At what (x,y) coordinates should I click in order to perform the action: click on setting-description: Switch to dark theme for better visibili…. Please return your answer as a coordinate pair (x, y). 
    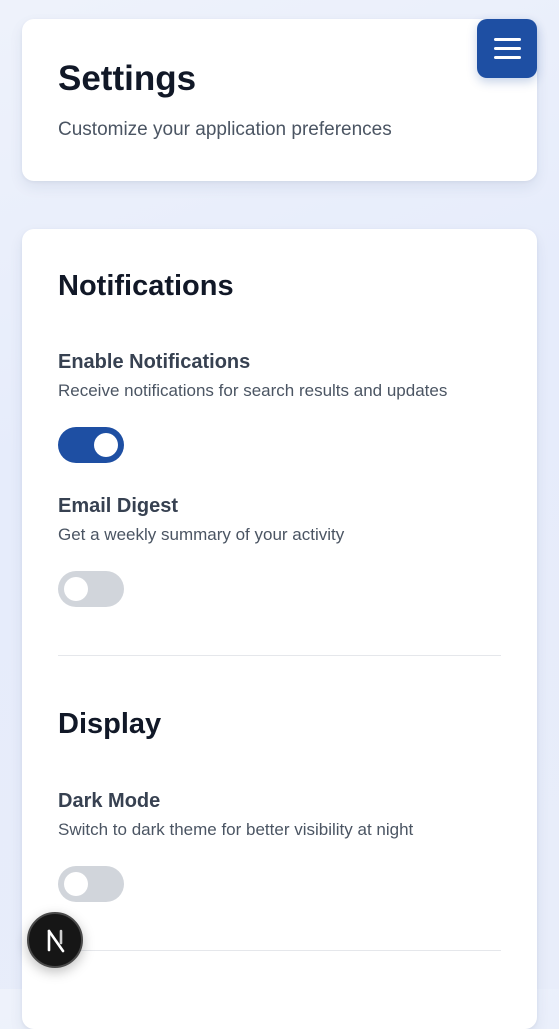
    Looking at the image, I should click on (236, 829).